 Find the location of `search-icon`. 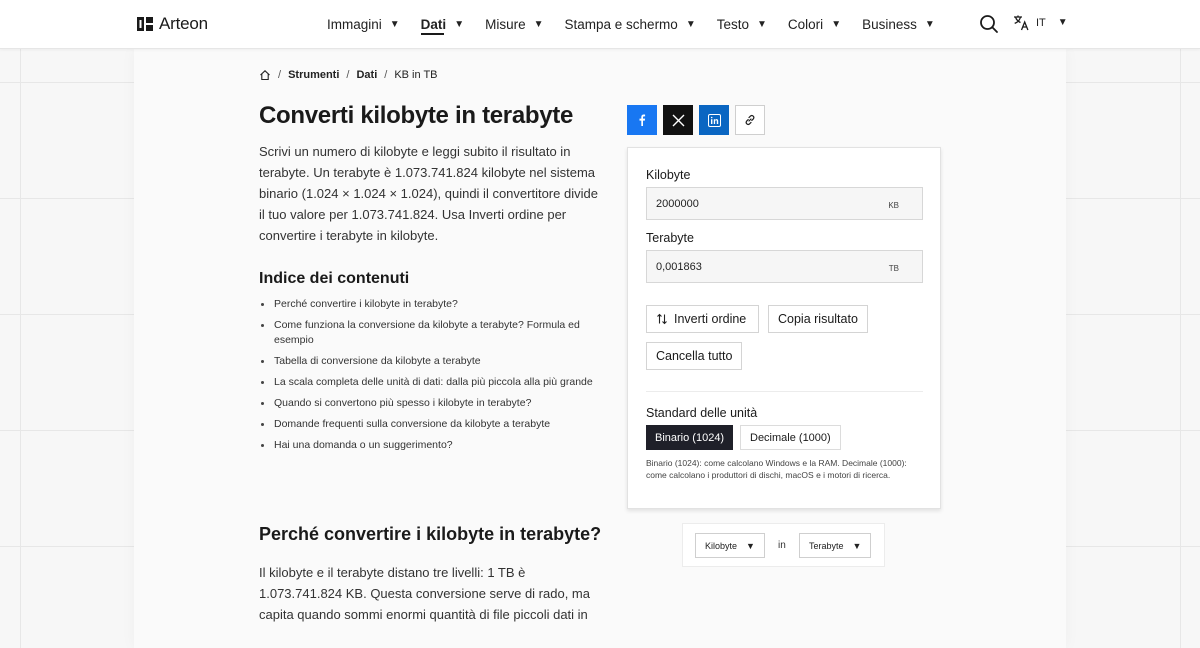

search-icon is located at coordinates (989, 24).